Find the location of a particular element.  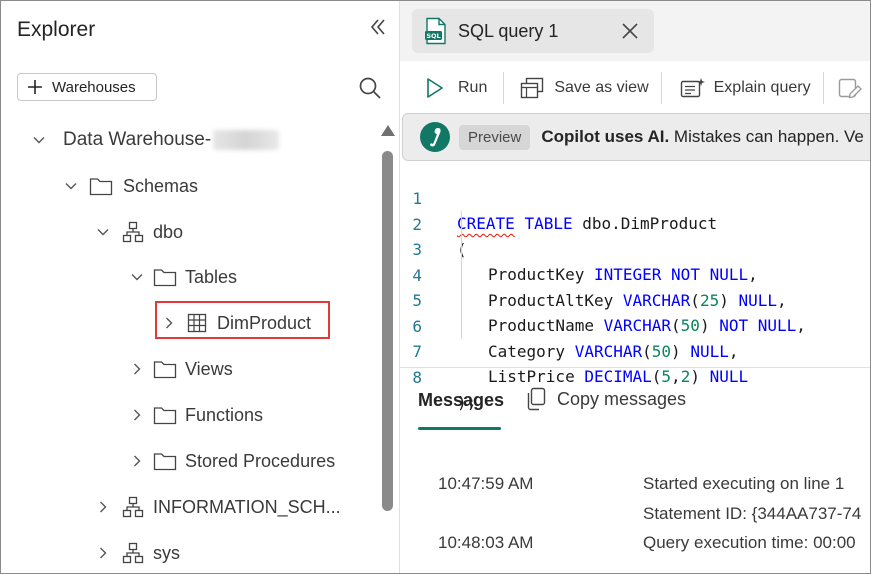

copilot-disclaimer-rest: Mistakes can happen. Ve is located at coordinates (766, 136).